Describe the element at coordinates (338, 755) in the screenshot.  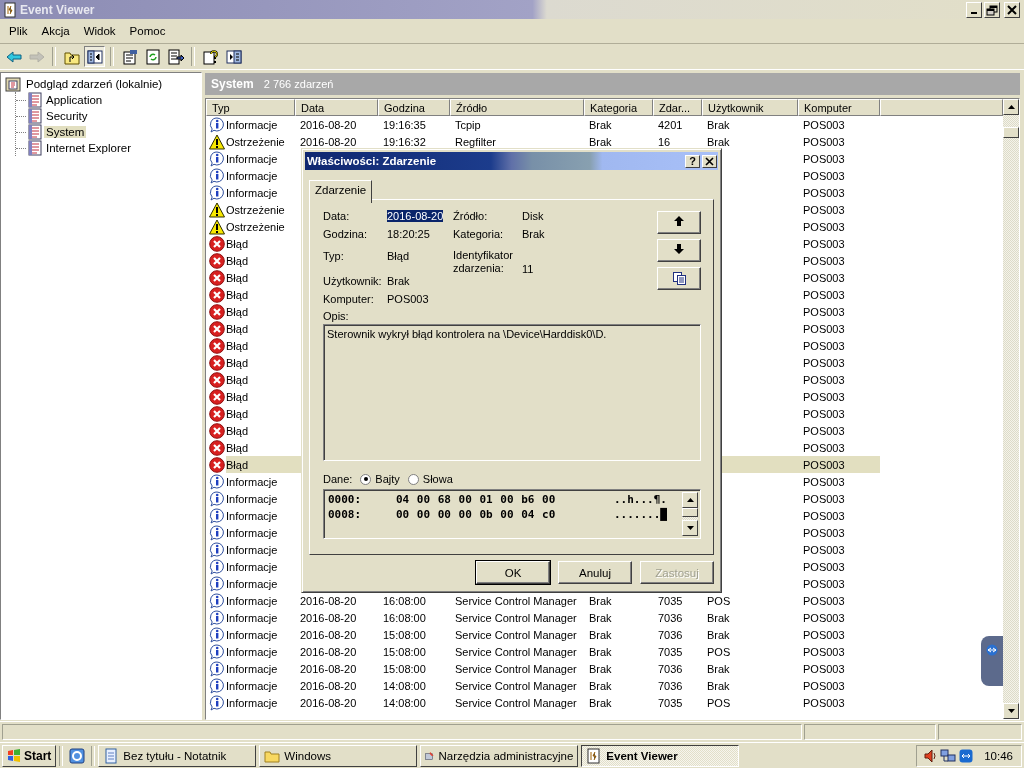
I see `taskbar-button: Windows` at that location.